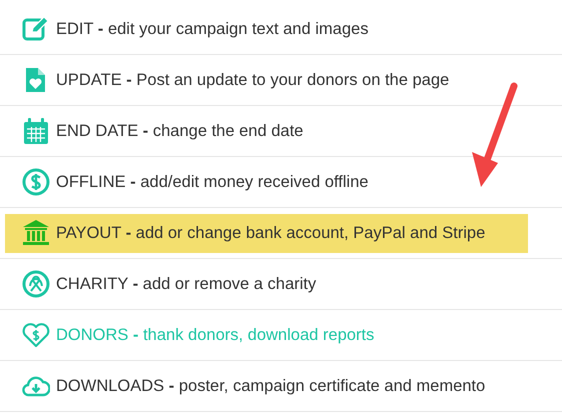  I want to click on menu-link: EDIT - edit your campaign text and images, so click(186, 29).